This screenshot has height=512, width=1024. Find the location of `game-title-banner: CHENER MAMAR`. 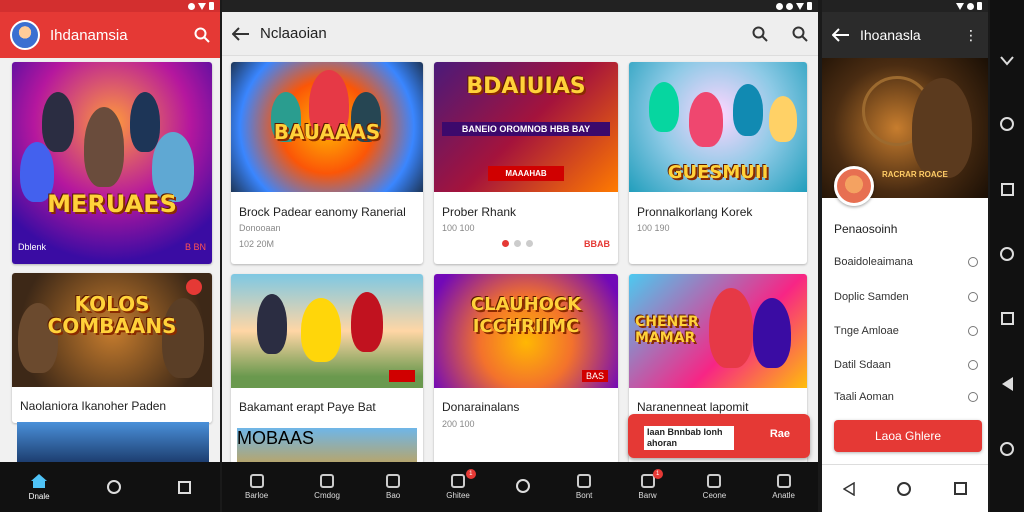

game-title-banner: CHENER MAMAR is located at coordinates (667, 330).